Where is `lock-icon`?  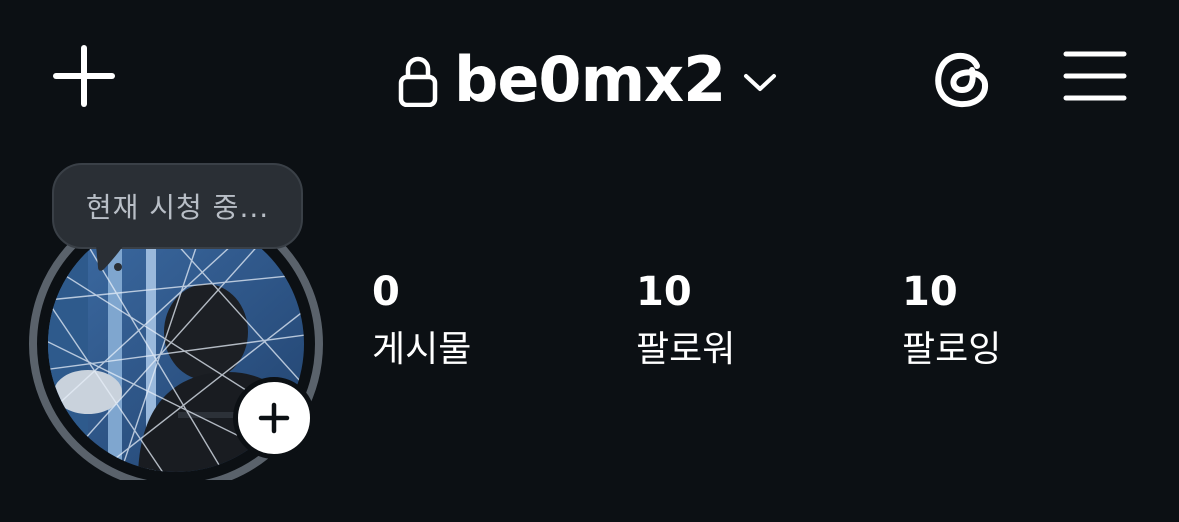
lock-icon is located at coordinates (418, 81).